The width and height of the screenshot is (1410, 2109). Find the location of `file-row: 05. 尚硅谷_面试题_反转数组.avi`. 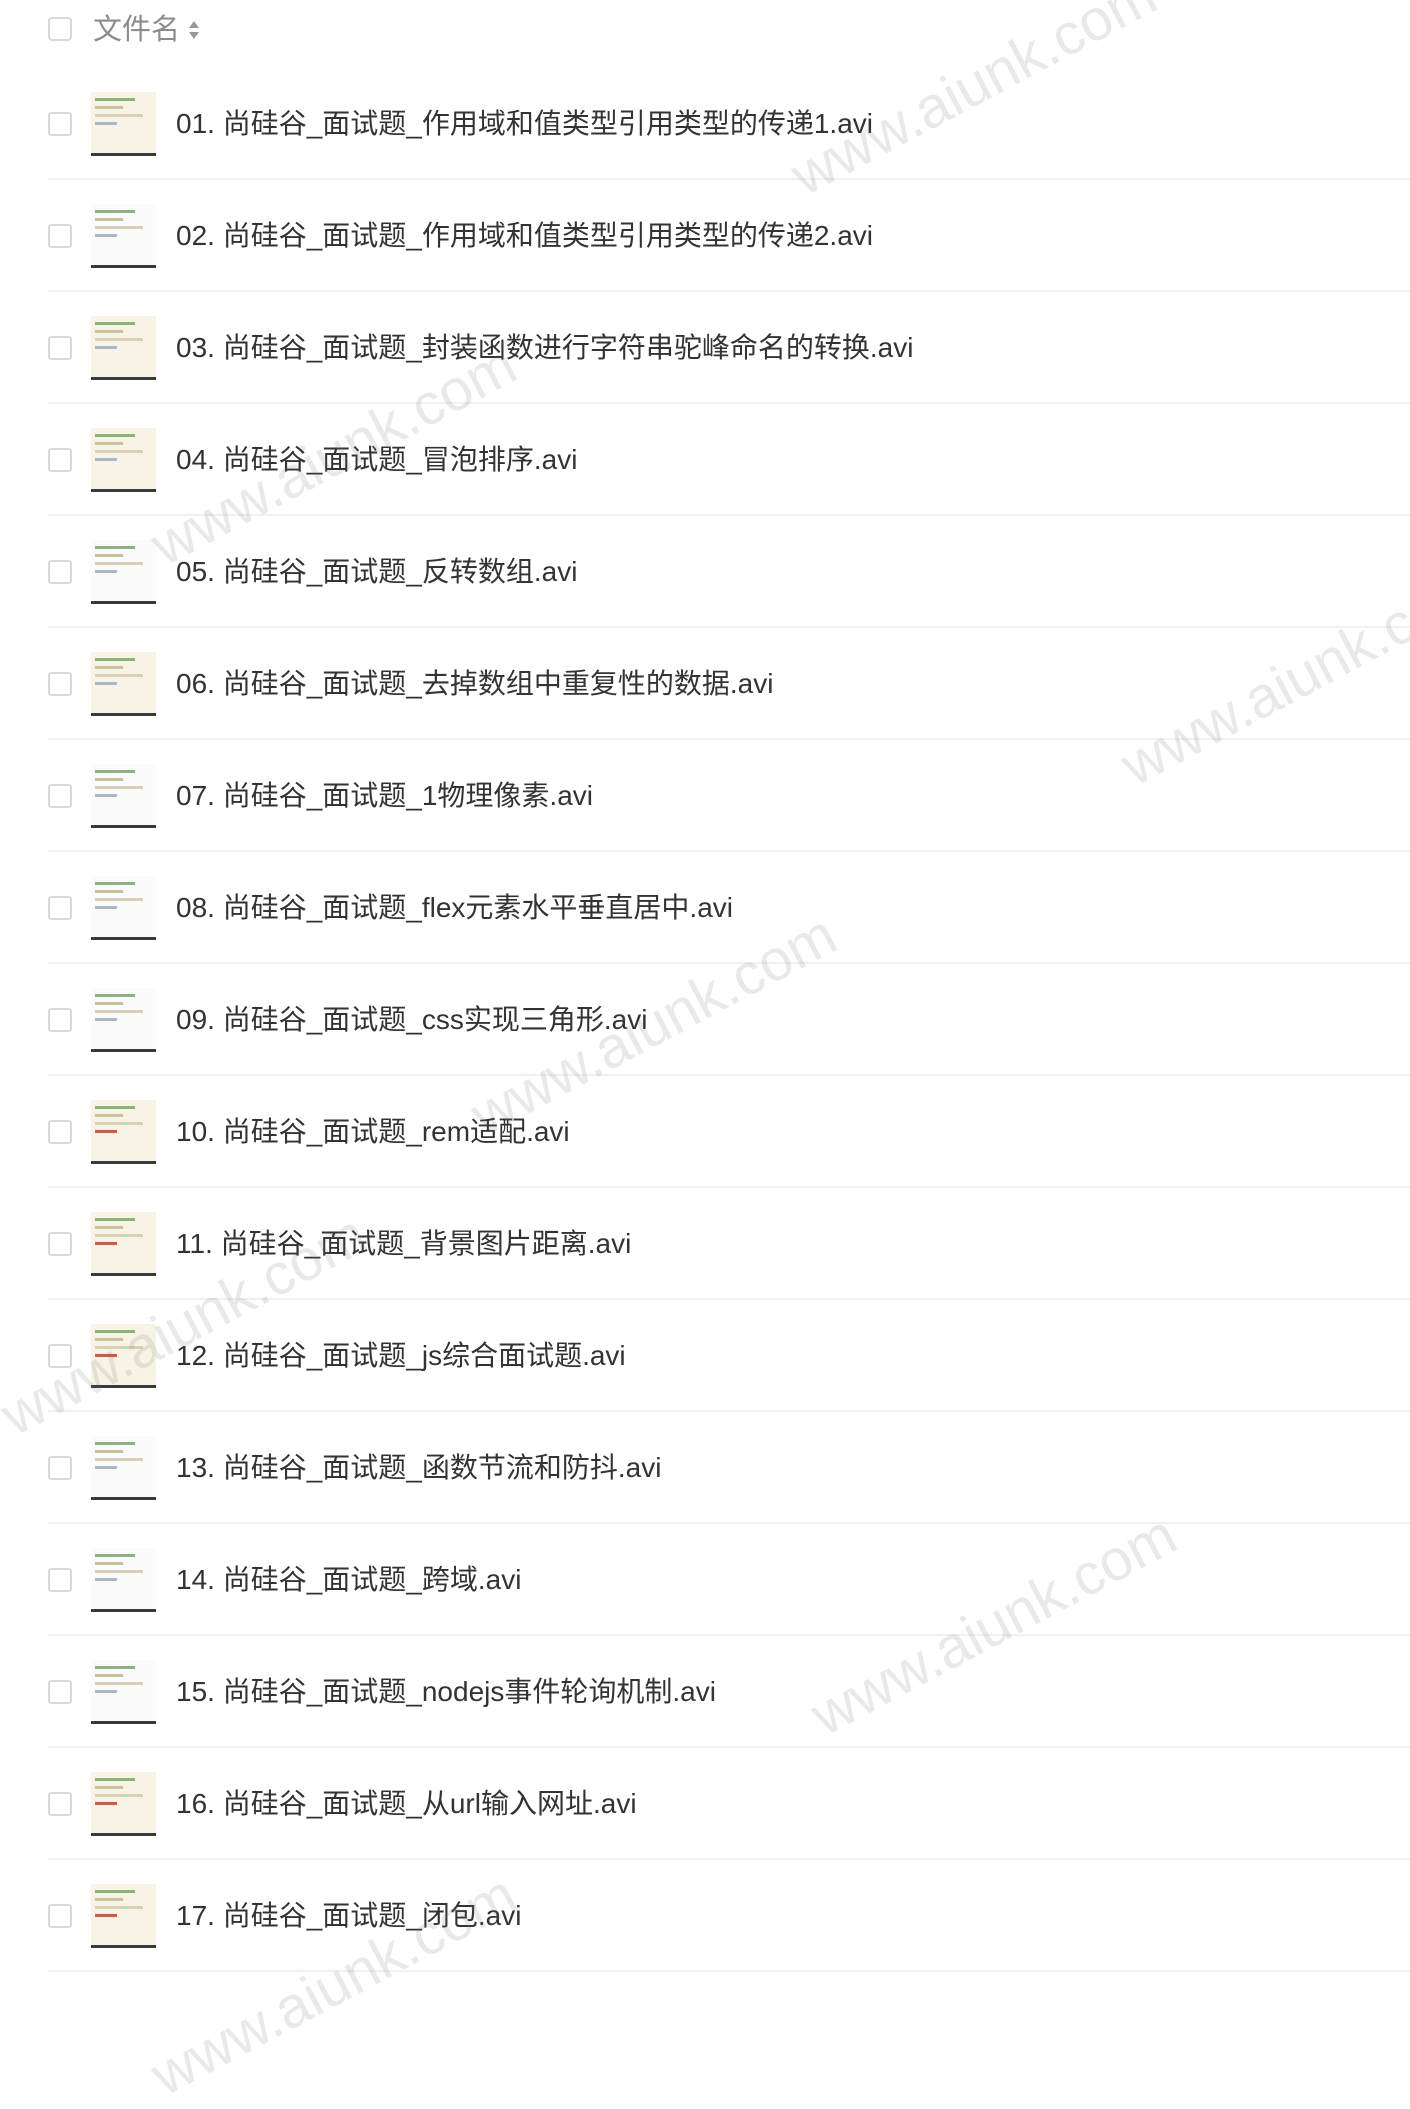

file-row: 05. 尚硅谷_面试题_反转数组.avi is located at coordinates (705, 572).